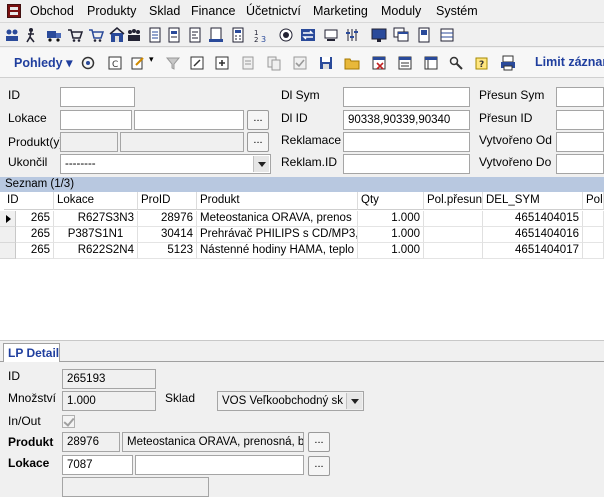 The height and width of the screenshot is (497, 604). I want to click on list-view-icon, so click(405, 63).